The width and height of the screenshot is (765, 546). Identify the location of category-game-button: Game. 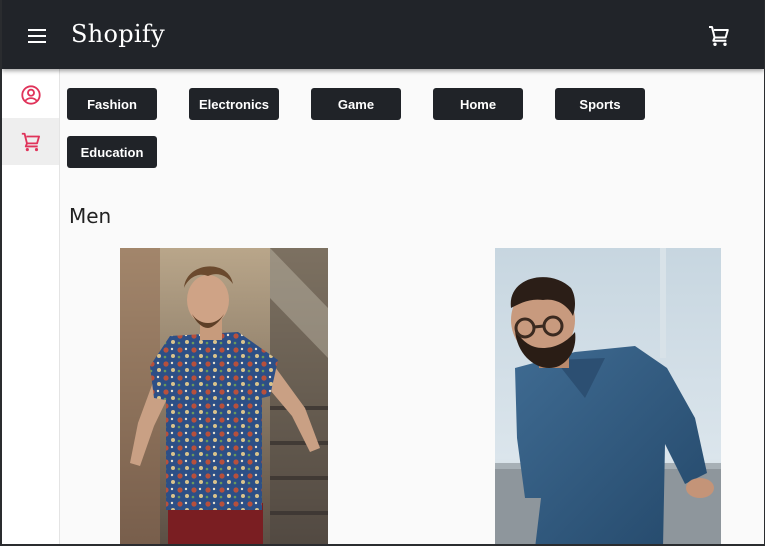
(356, 104).